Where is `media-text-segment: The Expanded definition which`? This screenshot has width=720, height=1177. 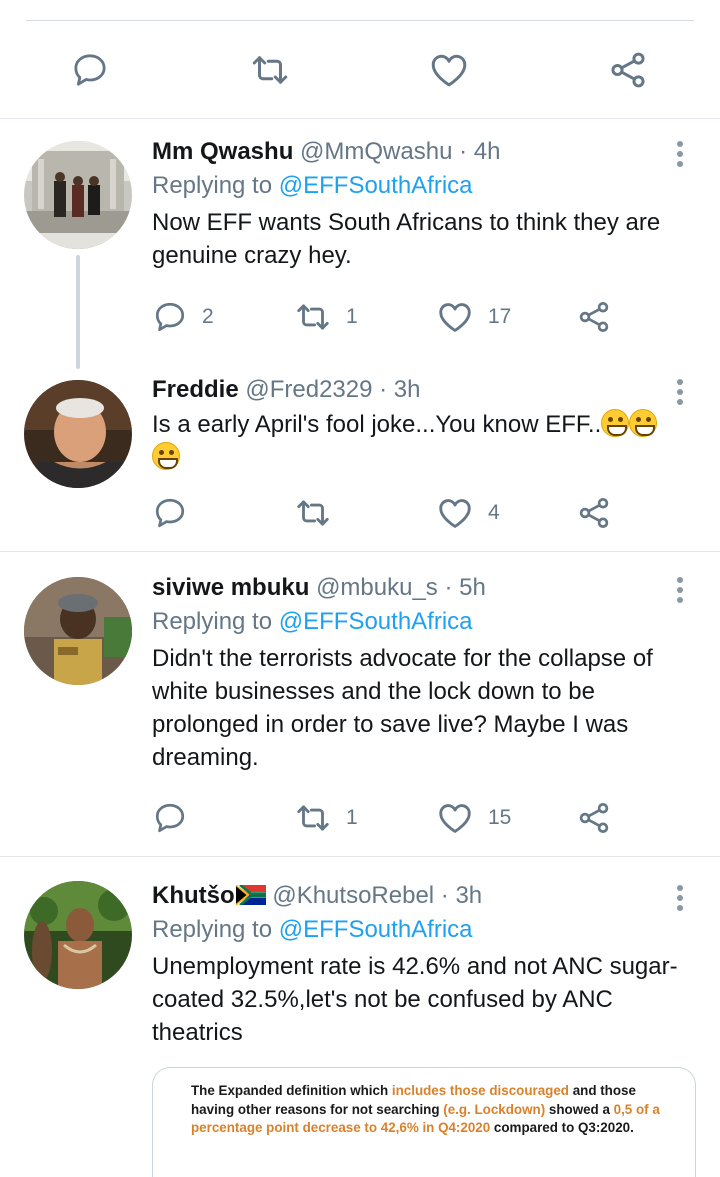 media-text-segment: The Expanded definition which is located at coordinates (291, 1090).